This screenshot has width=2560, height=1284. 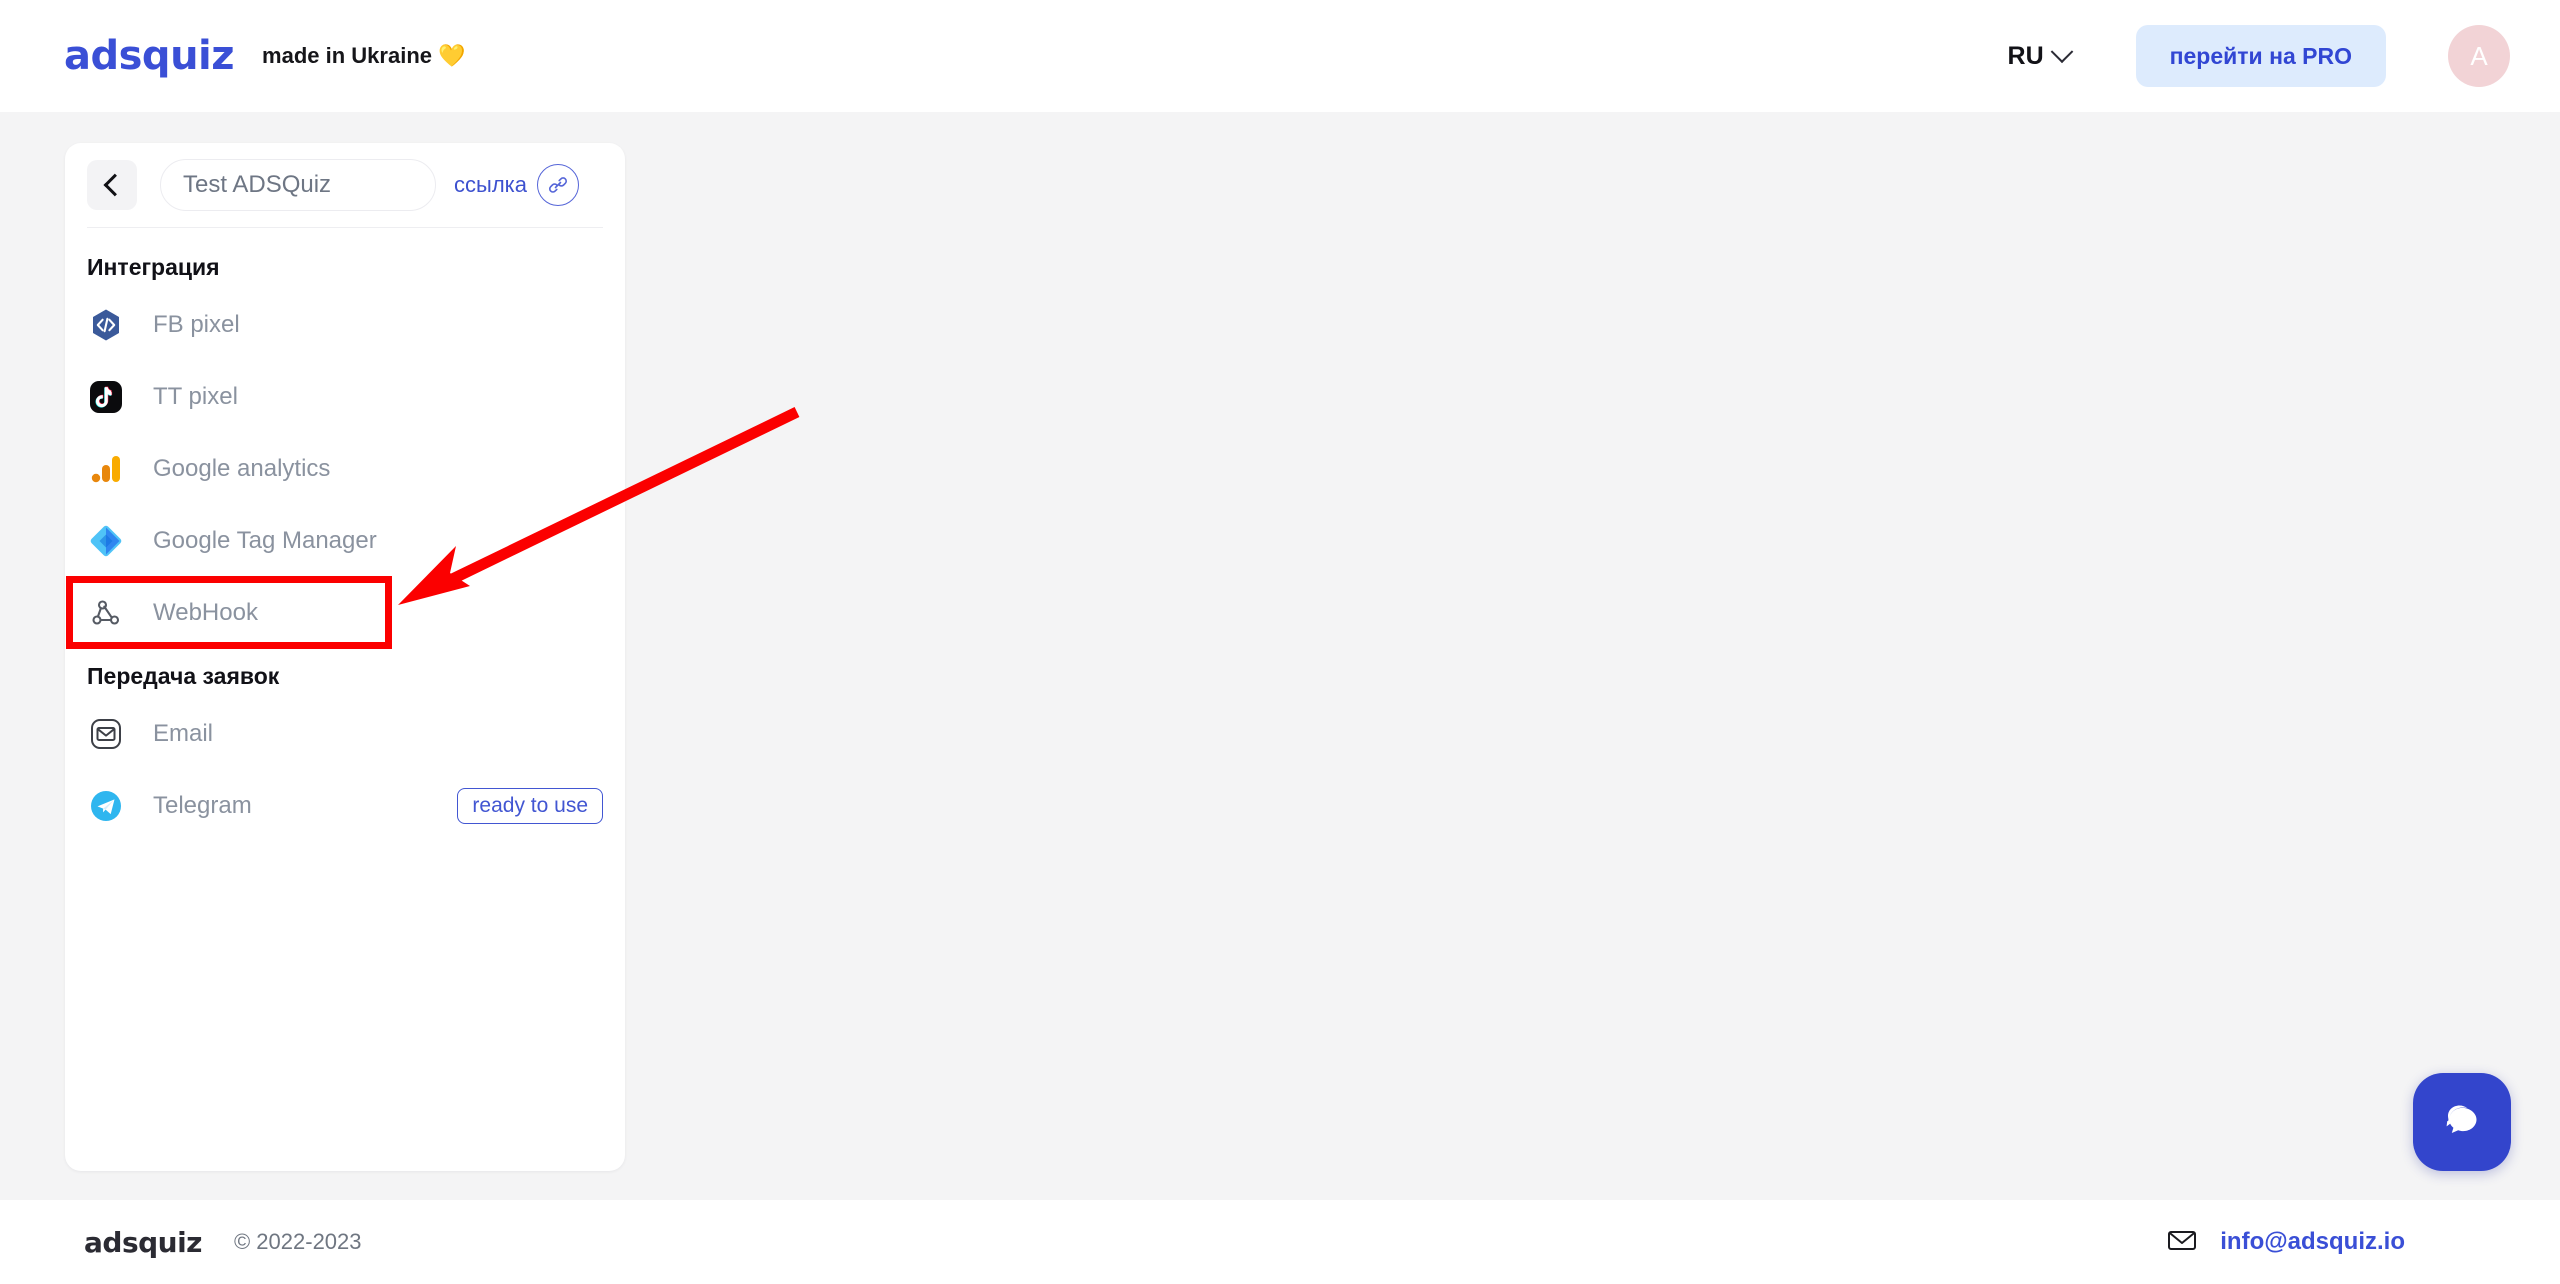 I want to click on brand: adsquiz made in Ukraine 💛, so click(x=265, y=56).